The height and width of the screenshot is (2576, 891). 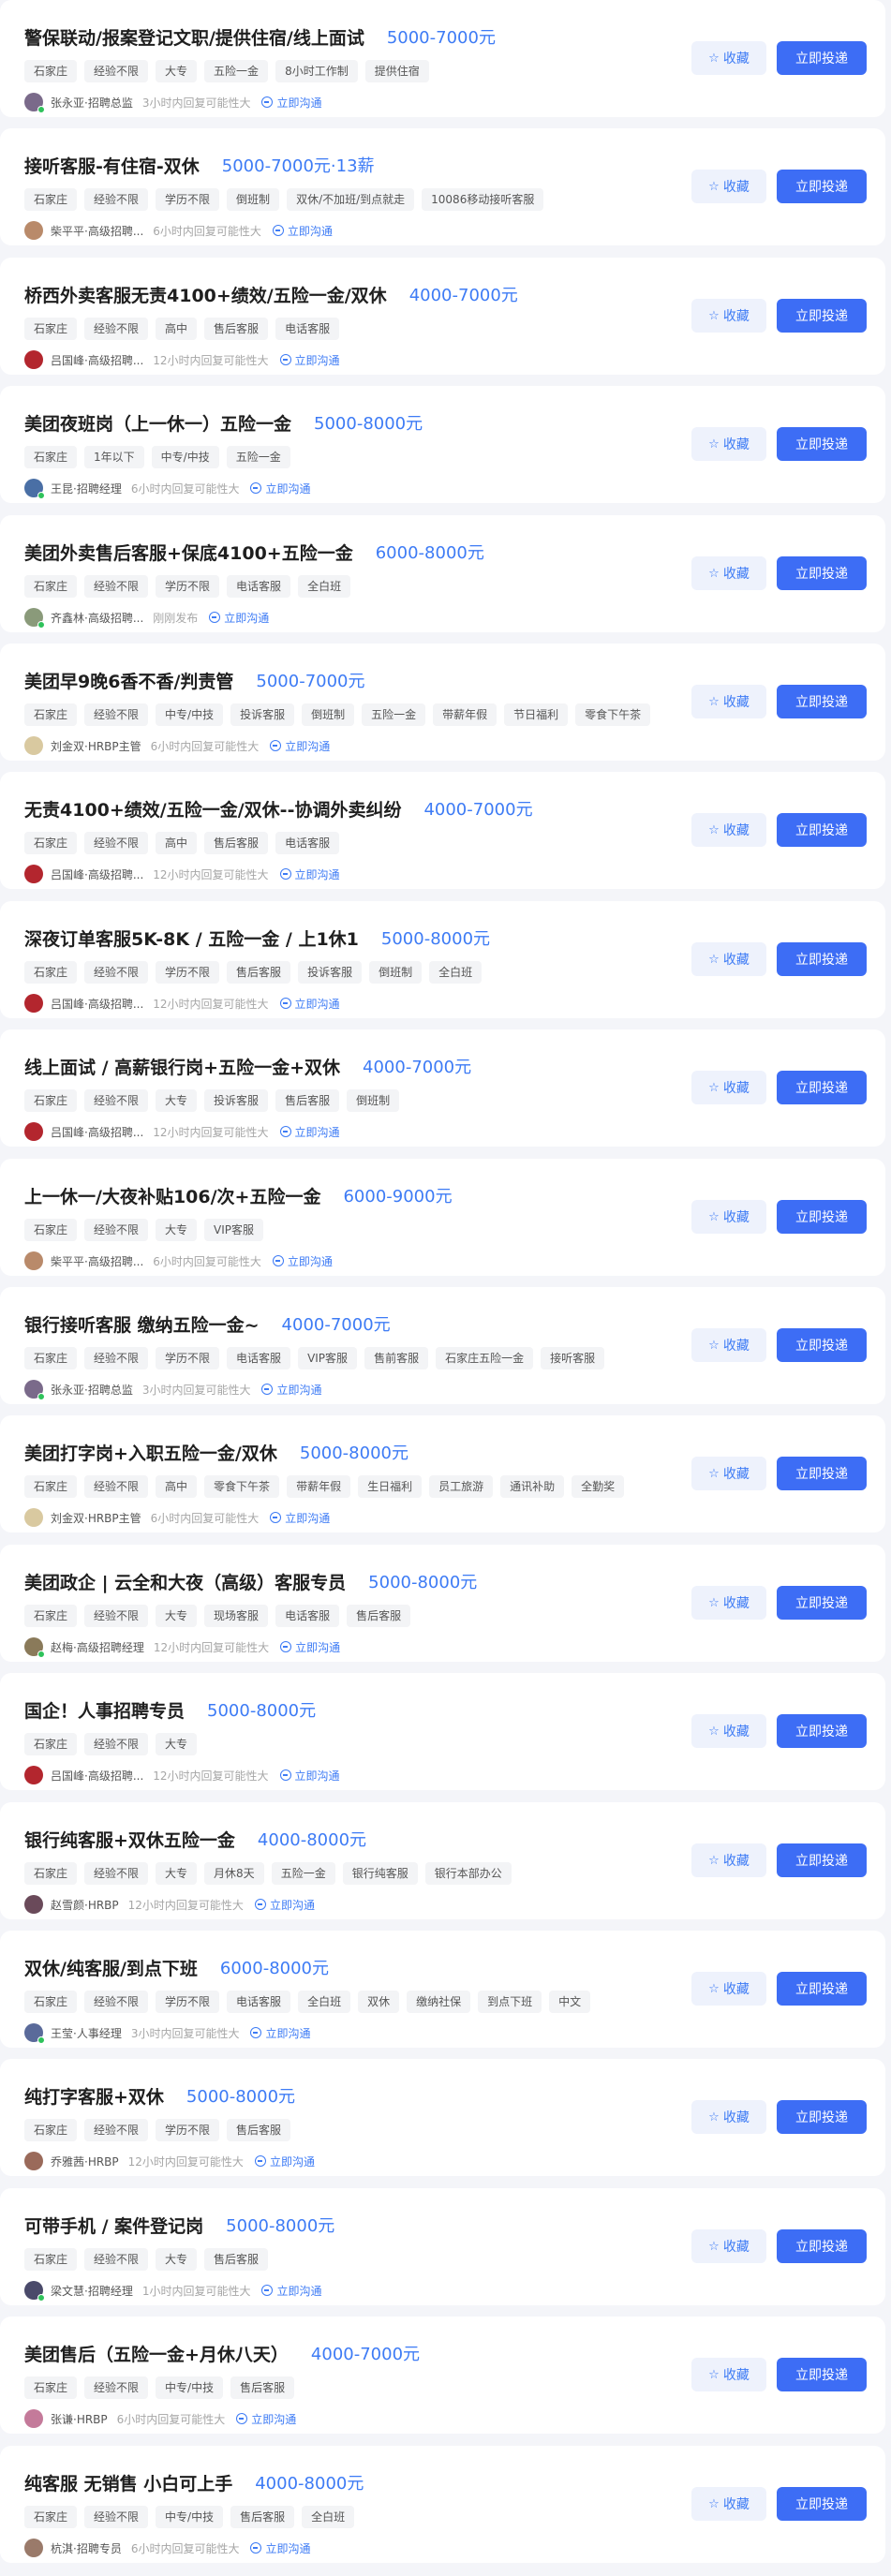 What do you see at coordinates (156, 2354) in the screenshot?
I see `job-title: 美团售后（五险一金+月休八天）` at bounding box center [156, 2354].